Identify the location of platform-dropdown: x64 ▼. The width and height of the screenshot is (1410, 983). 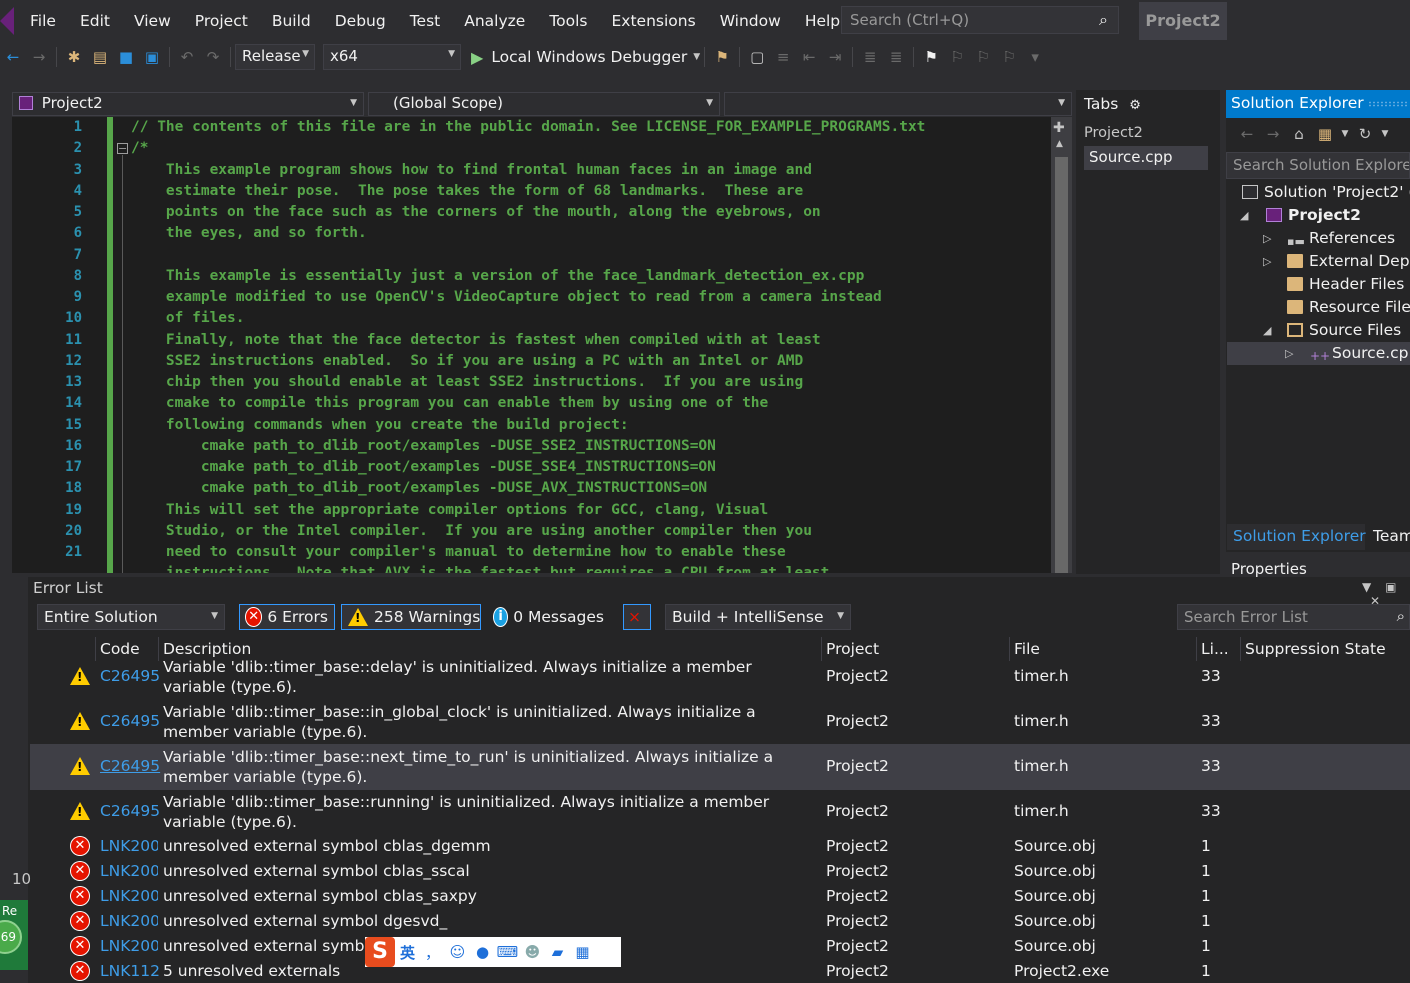
(392, 57).